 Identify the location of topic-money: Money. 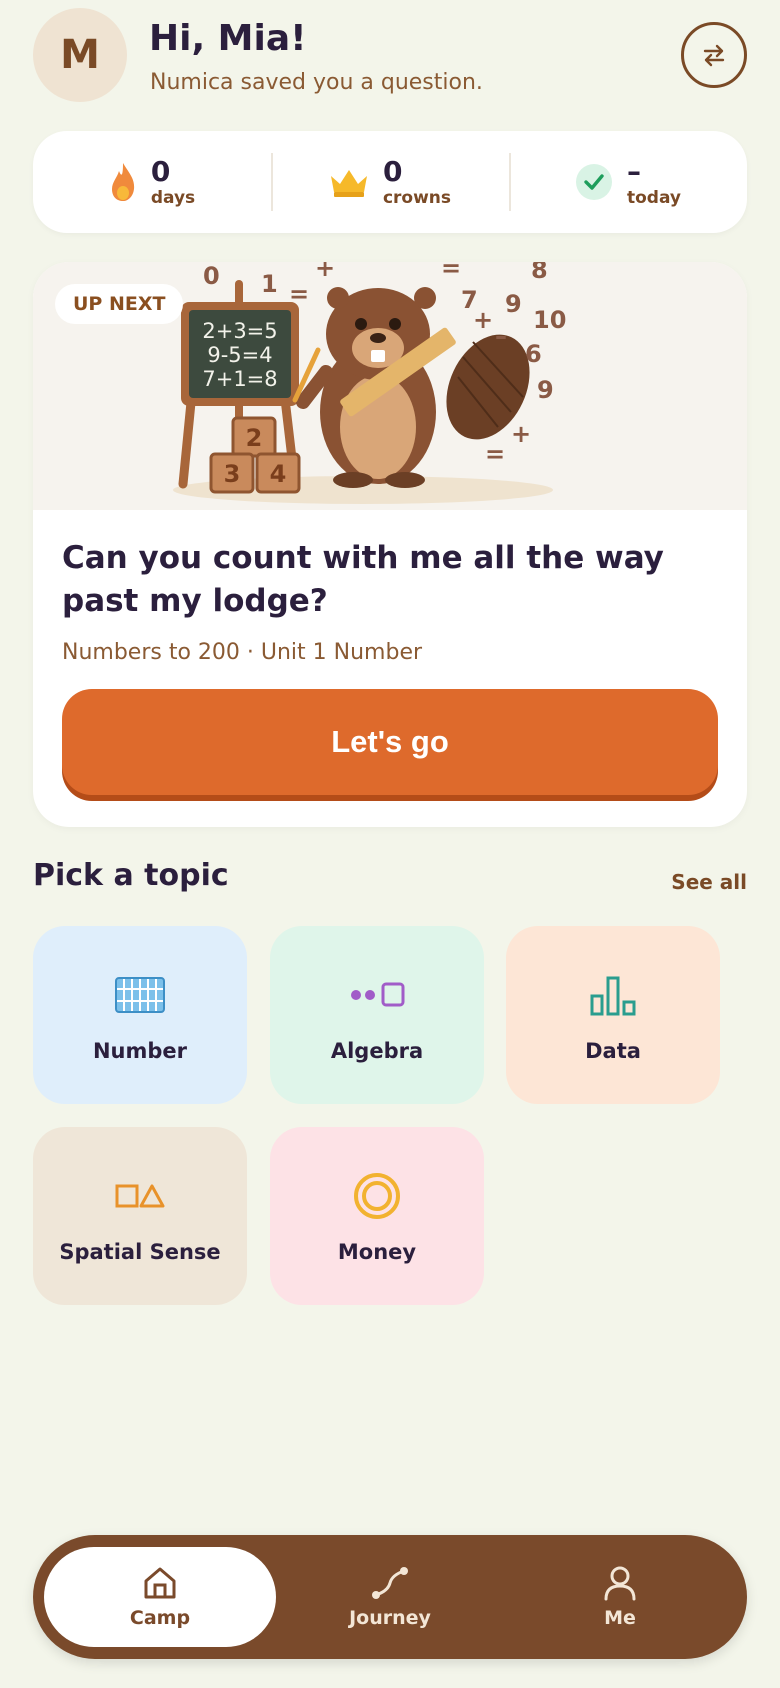
(377, 1216).